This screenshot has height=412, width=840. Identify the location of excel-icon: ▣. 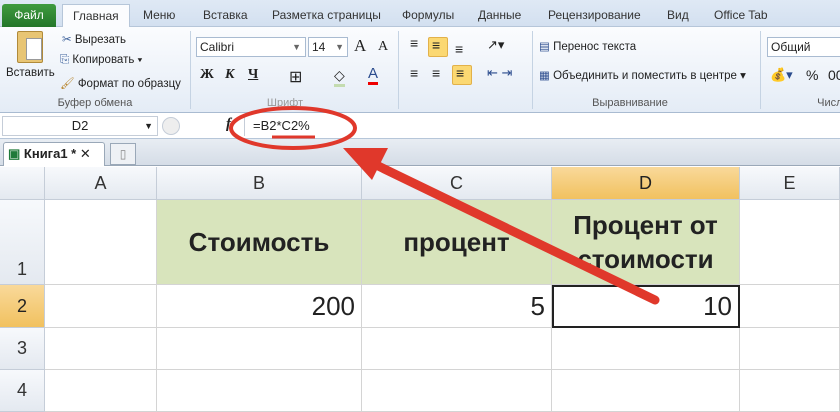
(16, 153).